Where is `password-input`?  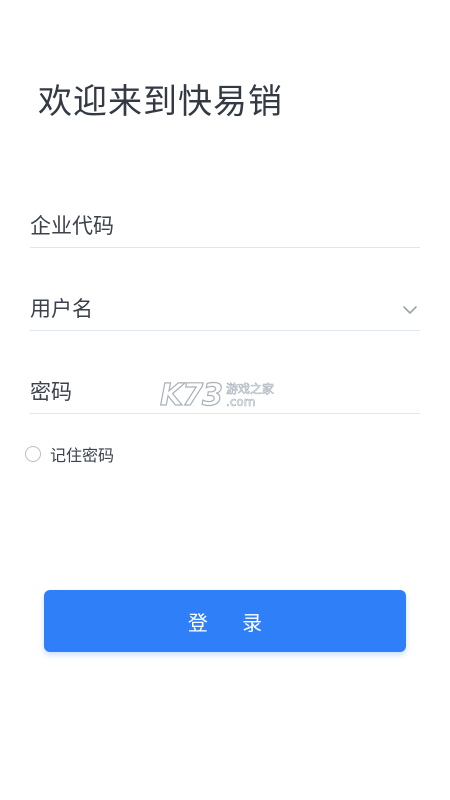 password-input is located at coordinates (205, 392).